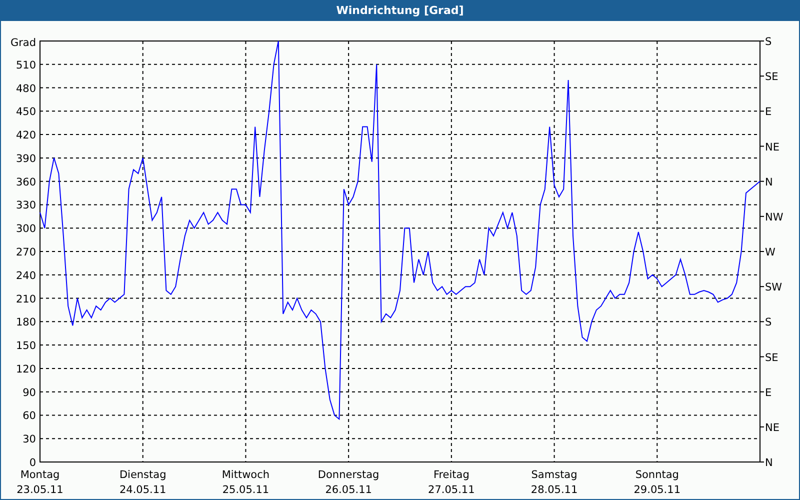 The height and width of the screenshot is (500, 800). Describe the element at coordinates (26, 229) in the screenshot. I see `y-tick-label: 300` at that location.